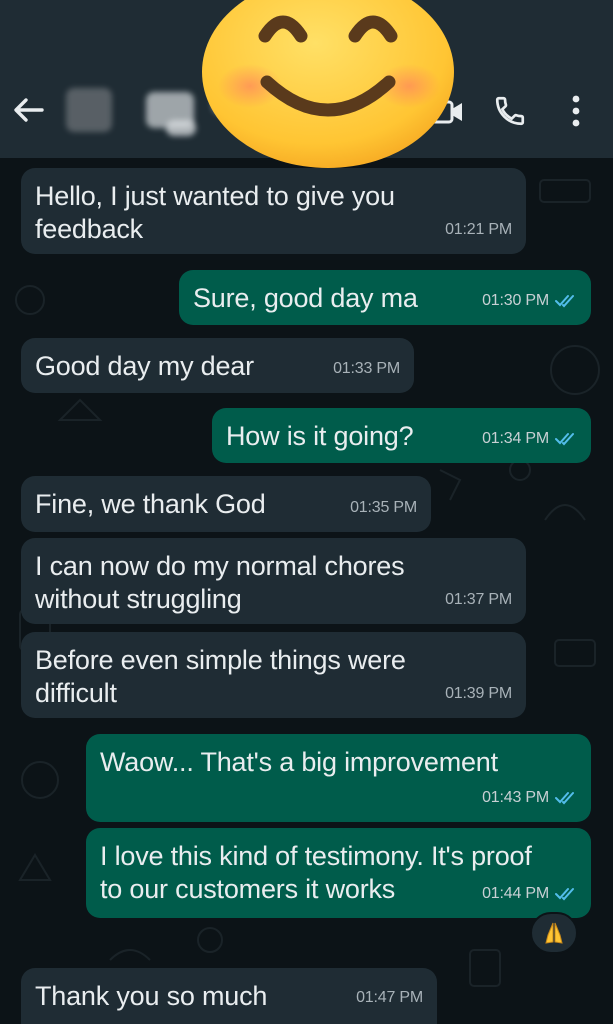 The image size is (613, 1024). Describe the element at coordinates (220, 660) in the screenshot. I see `message-text: Before even simple things were` at that location.